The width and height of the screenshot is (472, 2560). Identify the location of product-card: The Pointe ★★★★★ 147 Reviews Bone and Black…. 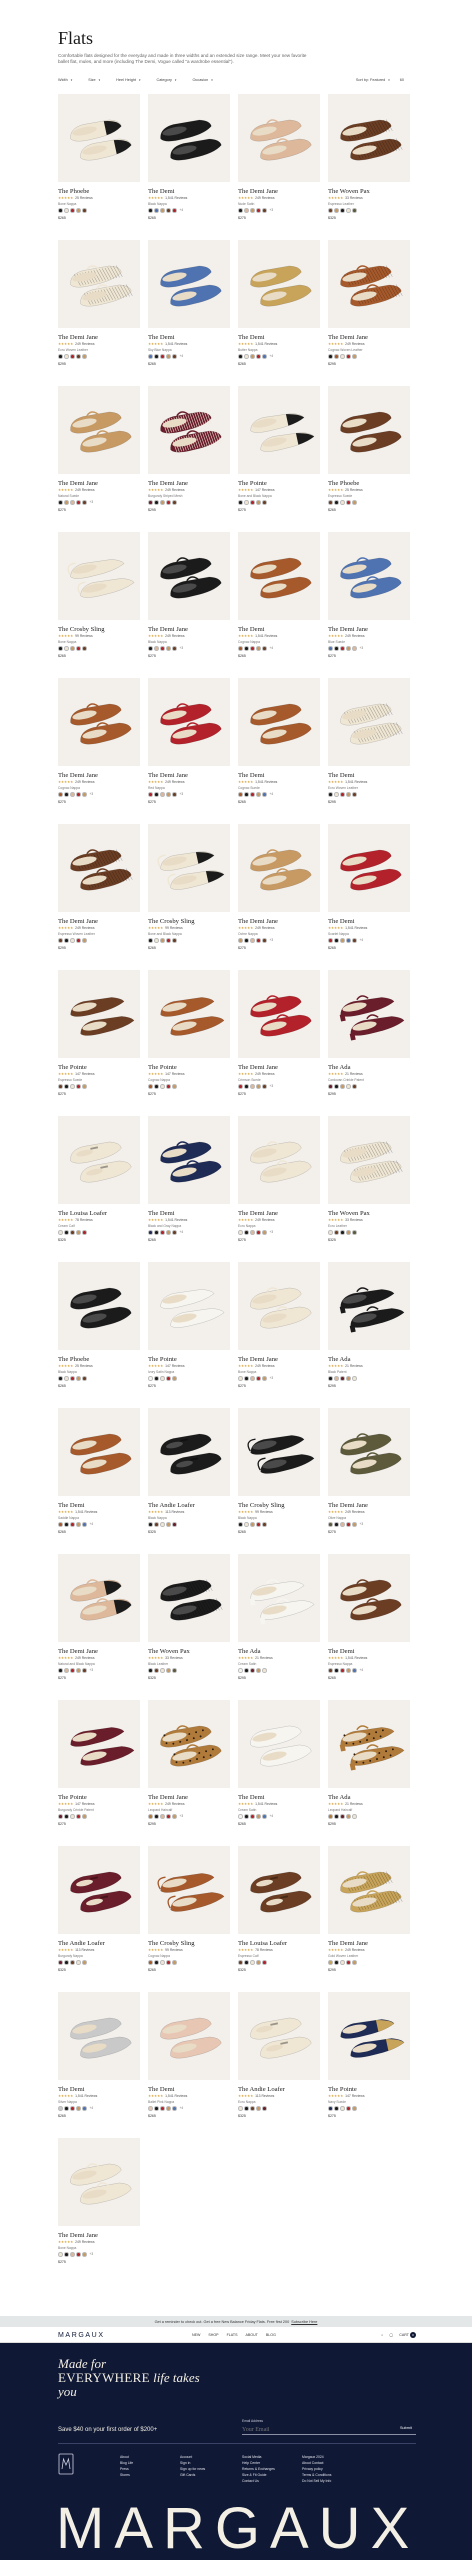
(279, 459).